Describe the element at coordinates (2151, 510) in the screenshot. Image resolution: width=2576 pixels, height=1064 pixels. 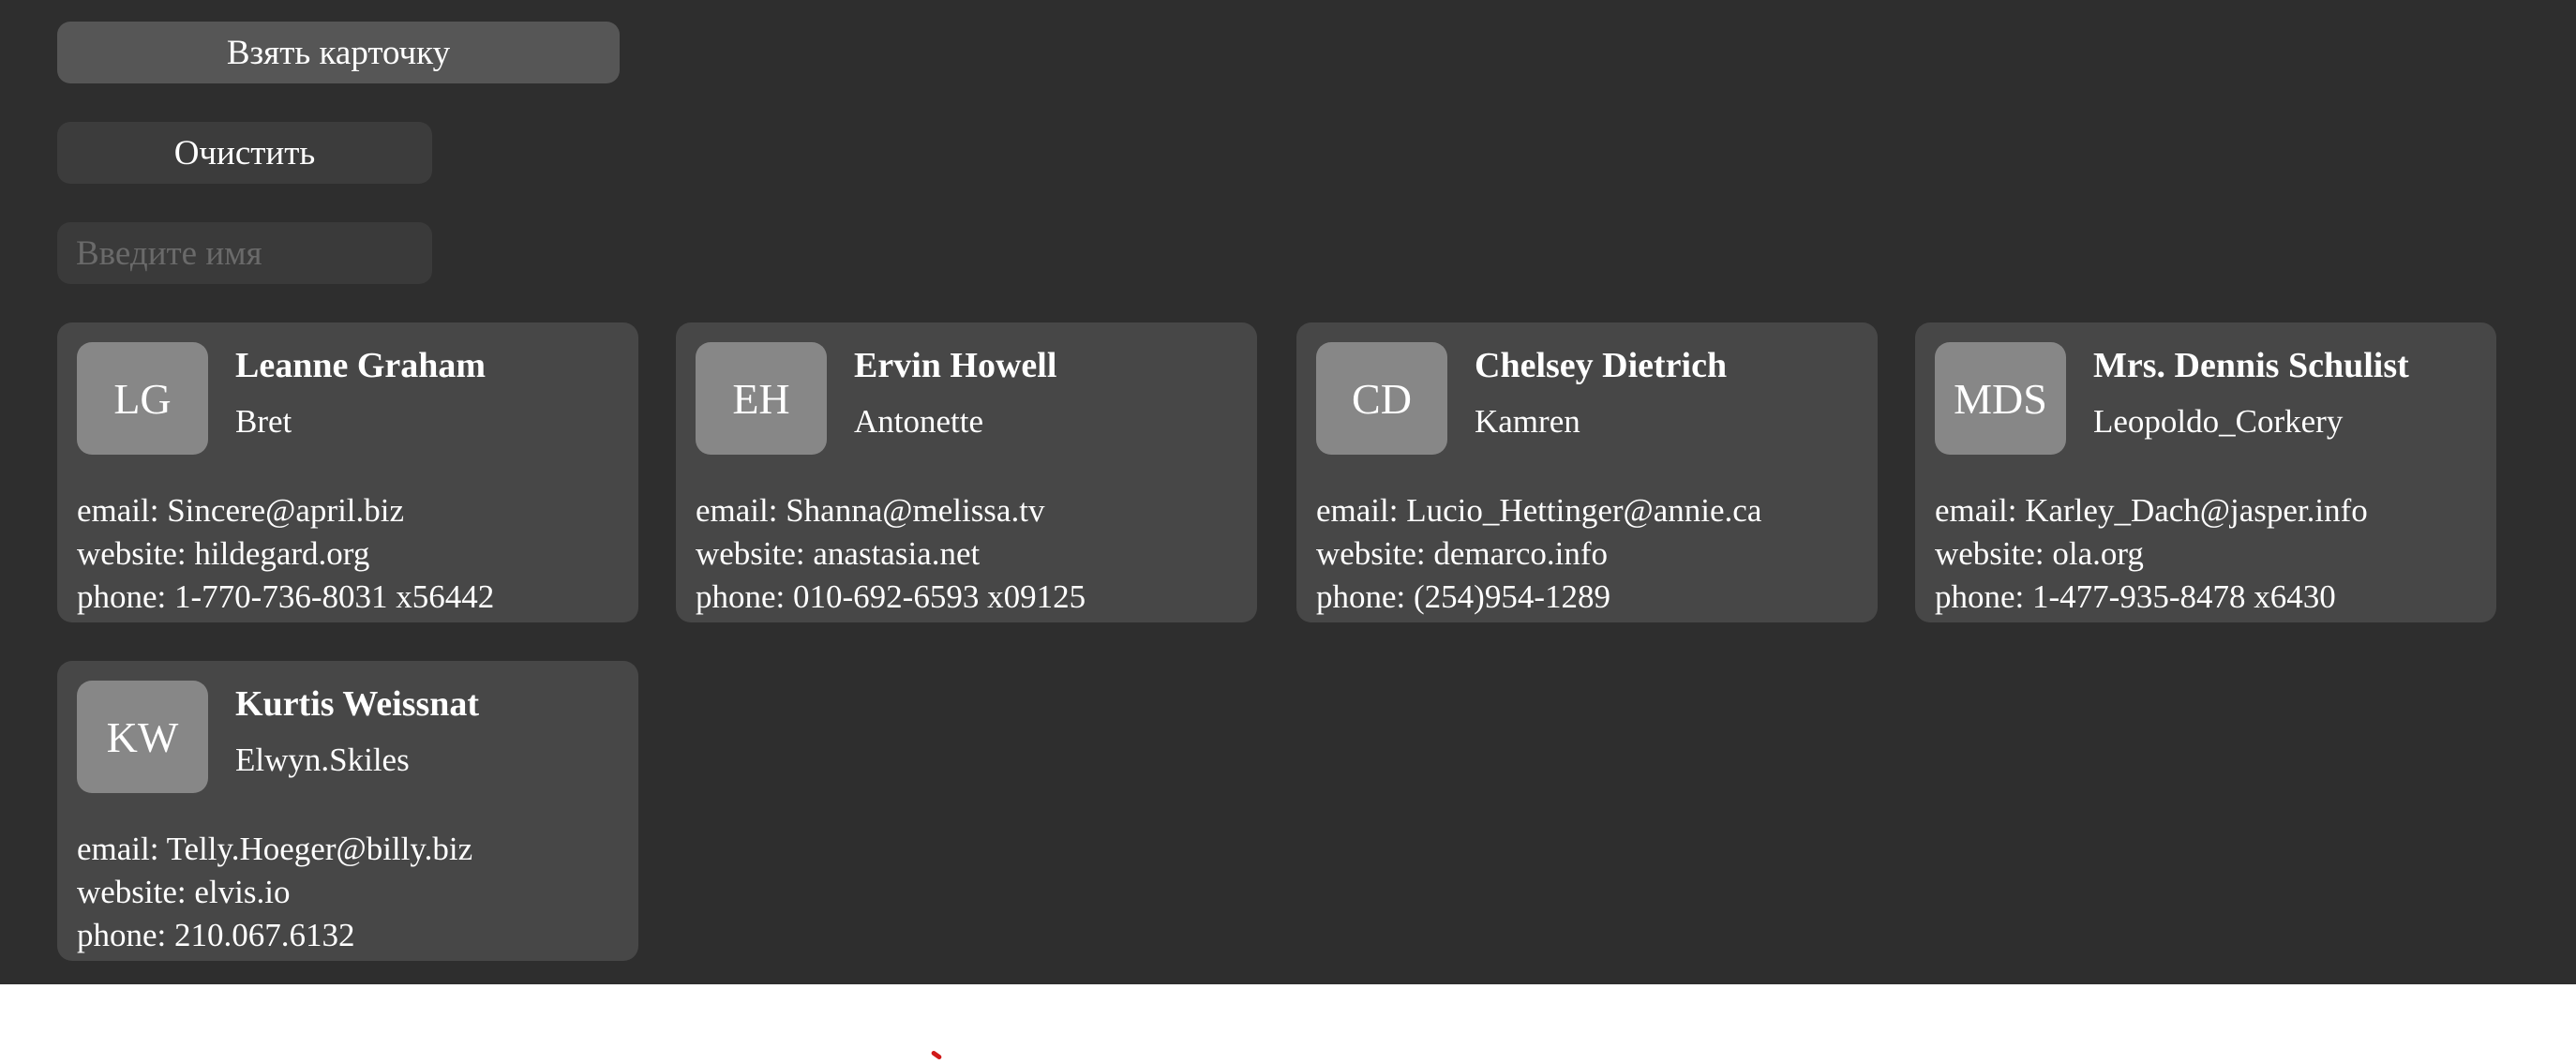
I see `user-email: email: Karley_Dach@jasper.info` at that location.